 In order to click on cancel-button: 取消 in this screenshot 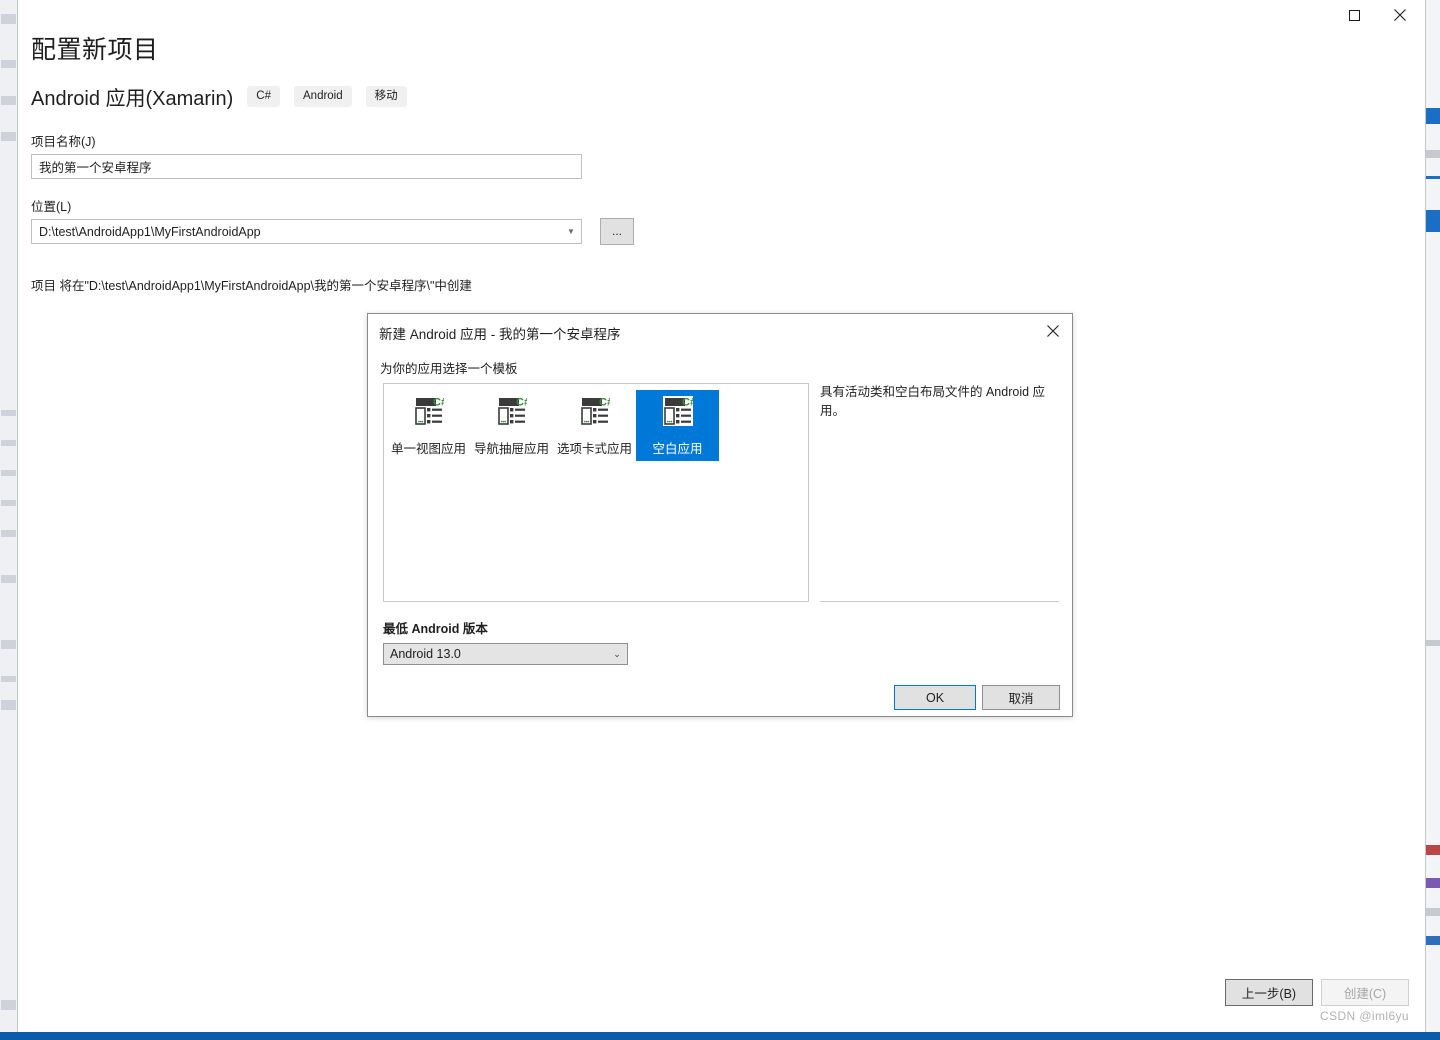, I will do `click(1021, 697)`.